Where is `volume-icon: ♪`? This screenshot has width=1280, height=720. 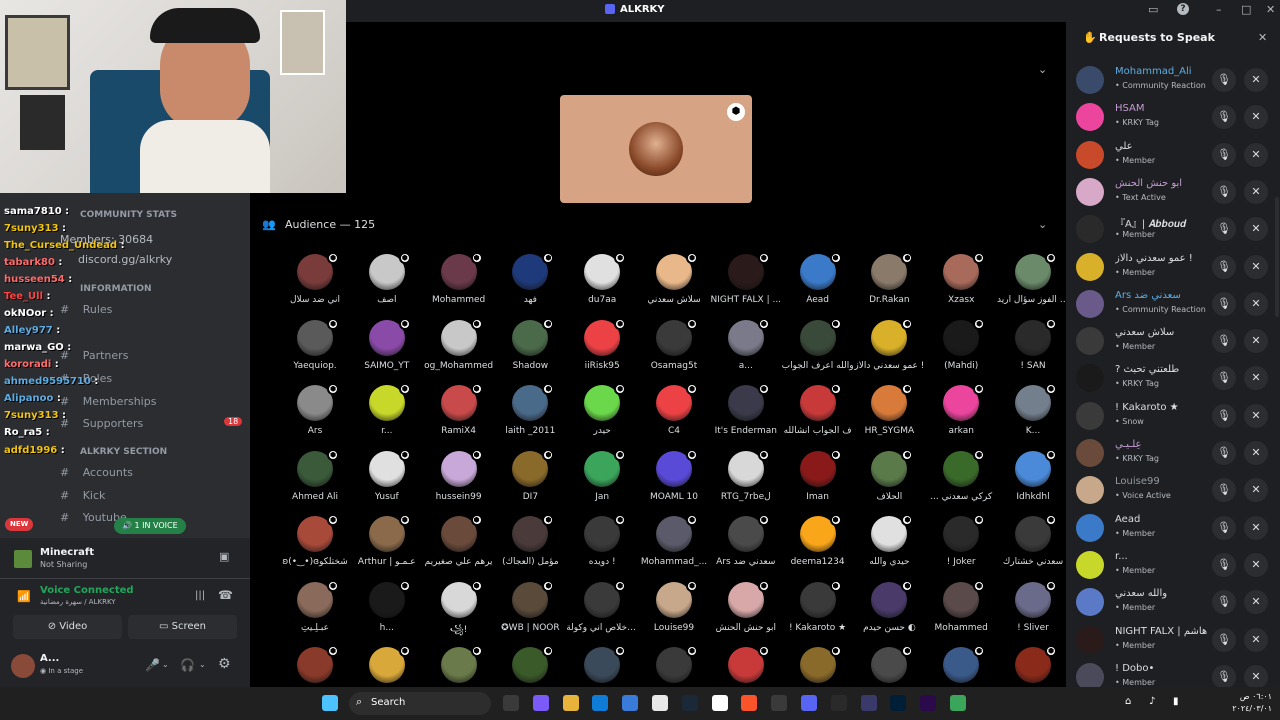 volume-icon: ♪ is located at coordinates (1152, 701).